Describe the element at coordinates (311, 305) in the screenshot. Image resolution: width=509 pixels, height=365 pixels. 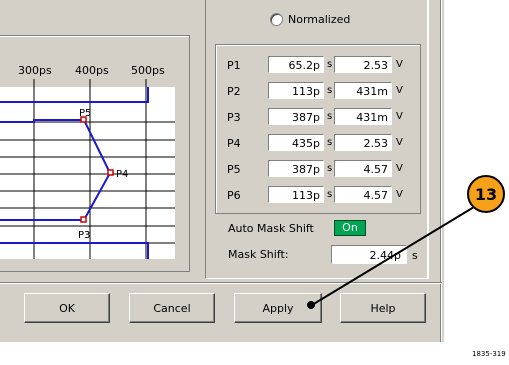
I see `callout-leader-dot` at that location.